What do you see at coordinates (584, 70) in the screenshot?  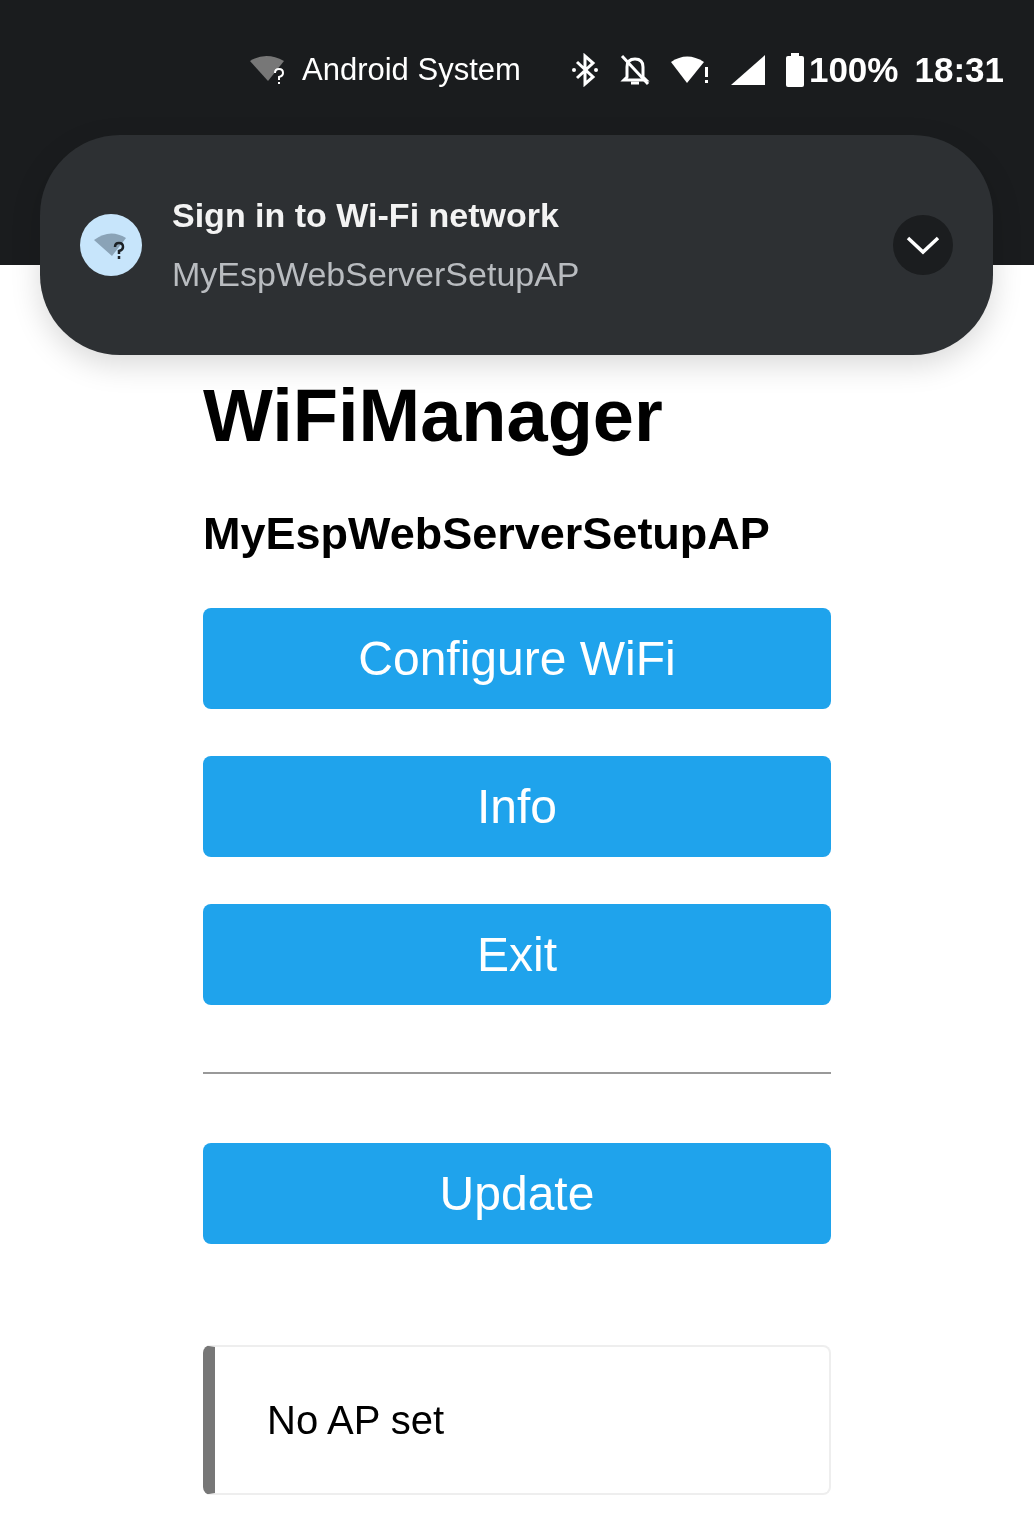 I see `bluetooth-icon` at bounding box center [584, 70].